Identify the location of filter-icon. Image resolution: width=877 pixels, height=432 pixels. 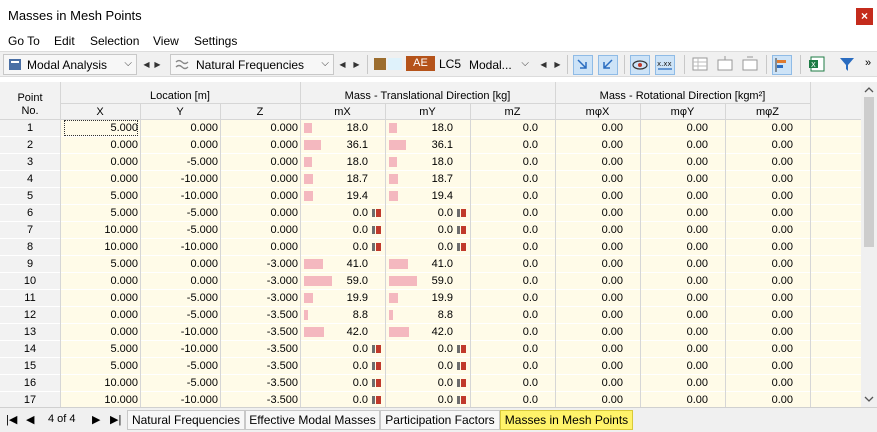
(848, 65).